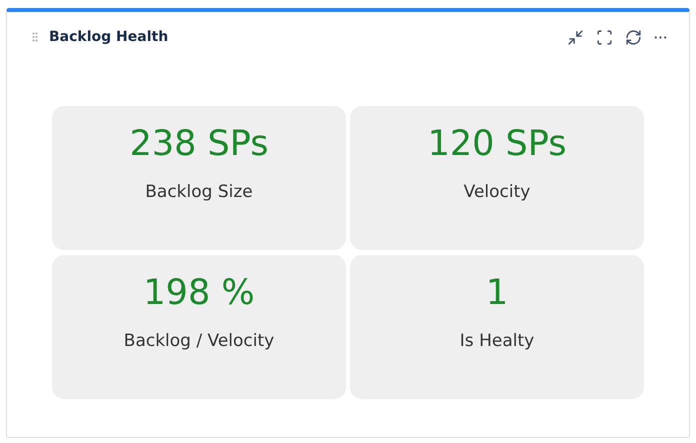 The image size is (696, 443). What do you see at coordinates (199, 341) in the screenshot?
I see `metric-label: Backlog / Velocity` at bounding box center [199, 341].